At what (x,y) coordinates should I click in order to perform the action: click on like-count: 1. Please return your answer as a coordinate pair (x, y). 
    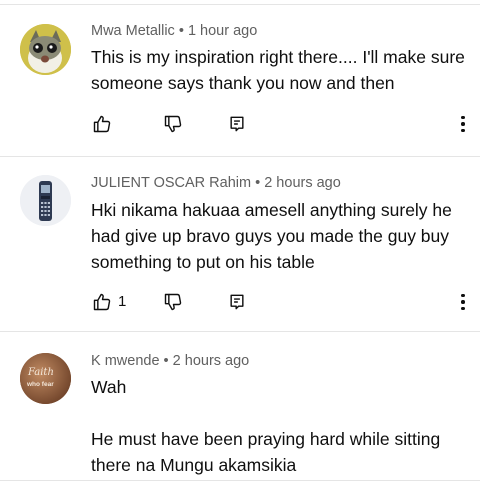
    Looking at the image, I should click on (122, 301).